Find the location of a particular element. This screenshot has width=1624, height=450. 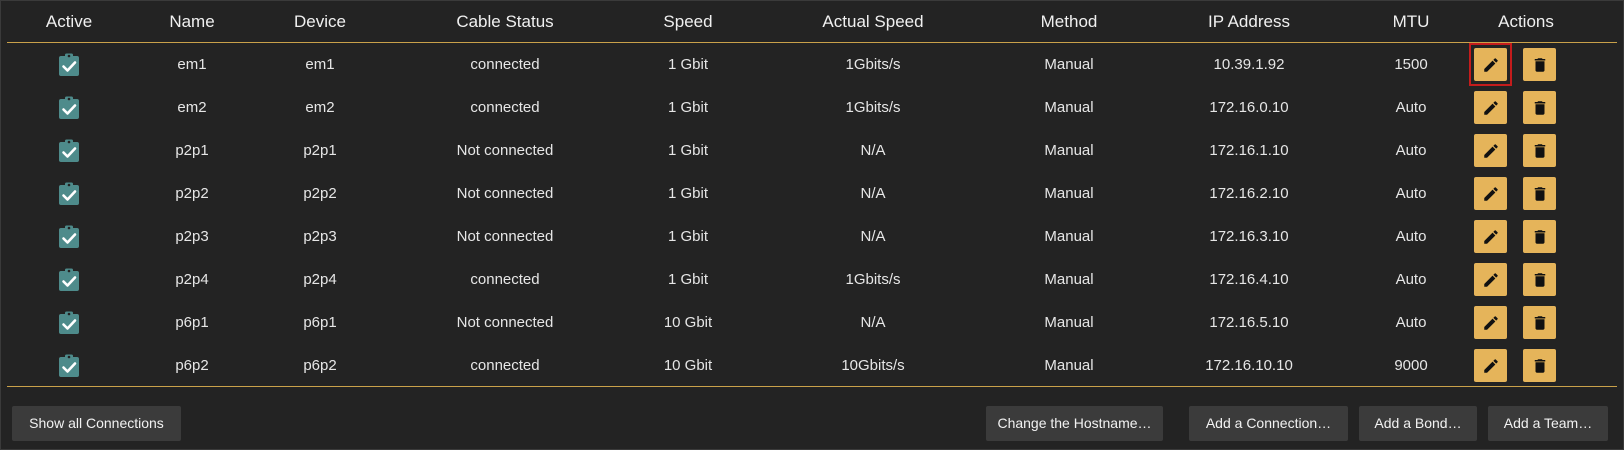

row-name: p6p1 is located at coordinates (192, 322).